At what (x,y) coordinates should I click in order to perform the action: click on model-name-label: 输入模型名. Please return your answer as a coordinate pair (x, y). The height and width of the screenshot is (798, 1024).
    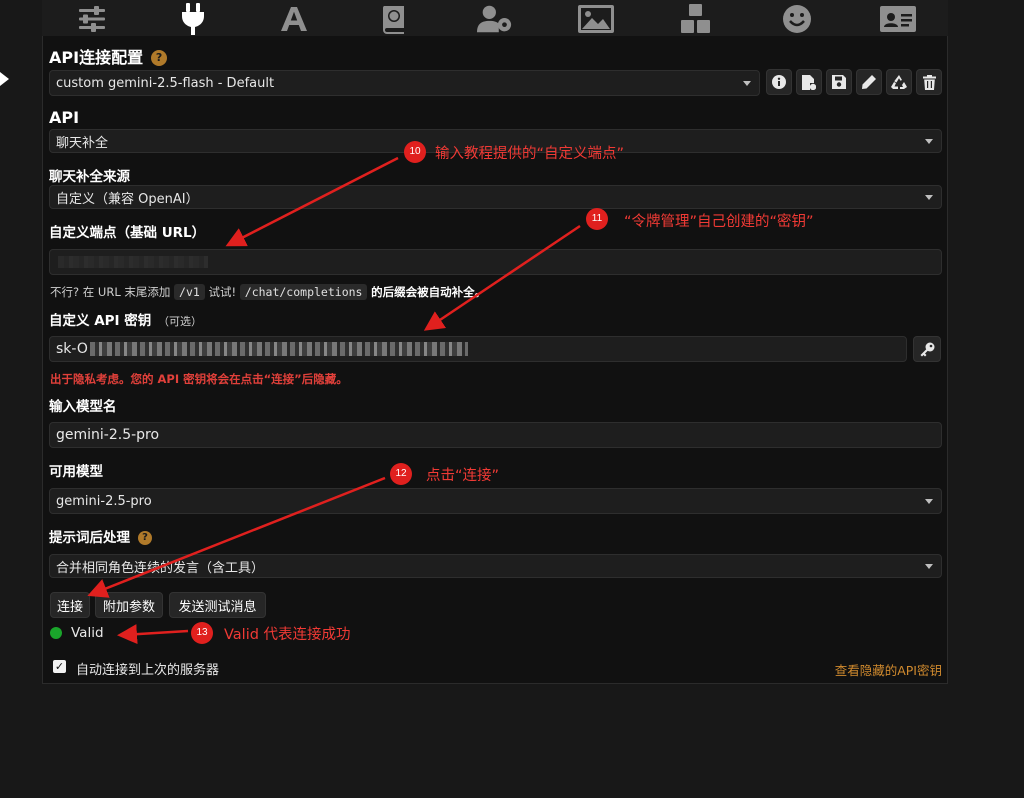
    Looking at the image, I should click on (83, 407).